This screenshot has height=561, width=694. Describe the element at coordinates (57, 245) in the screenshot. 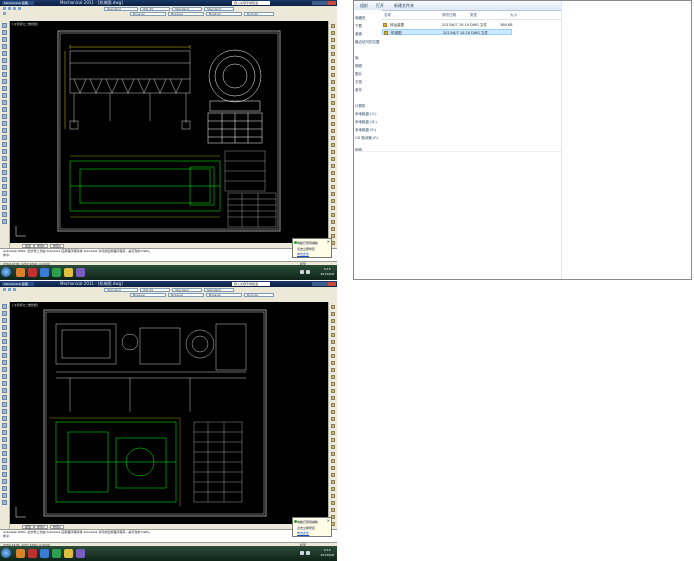

I see `tab-layout2: 布局2` at that location.